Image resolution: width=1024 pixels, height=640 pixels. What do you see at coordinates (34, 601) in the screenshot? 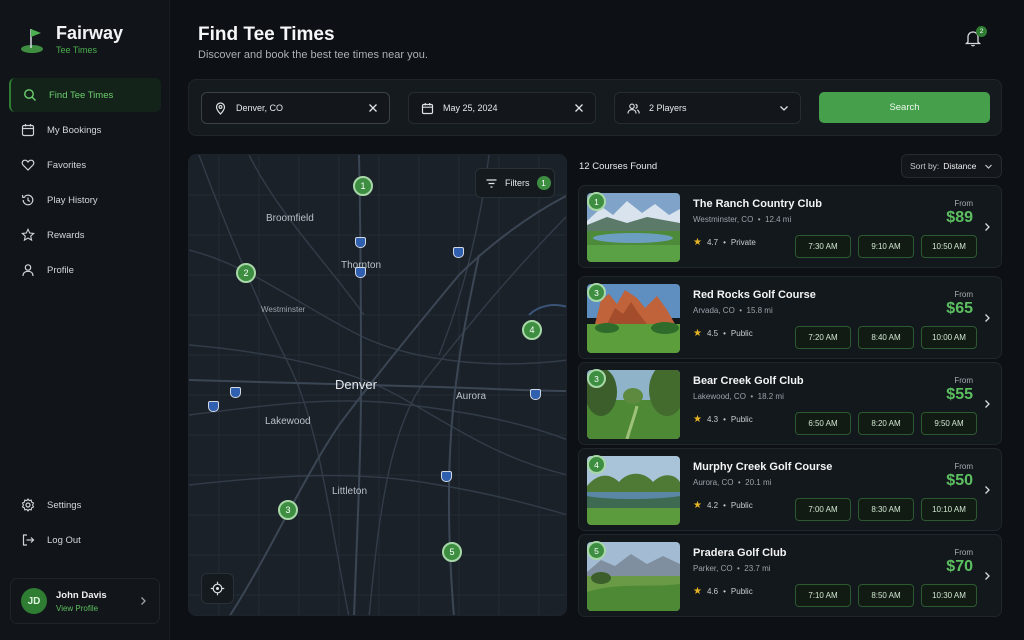
I see `avatar: JD` at bounding box center [34, 601].